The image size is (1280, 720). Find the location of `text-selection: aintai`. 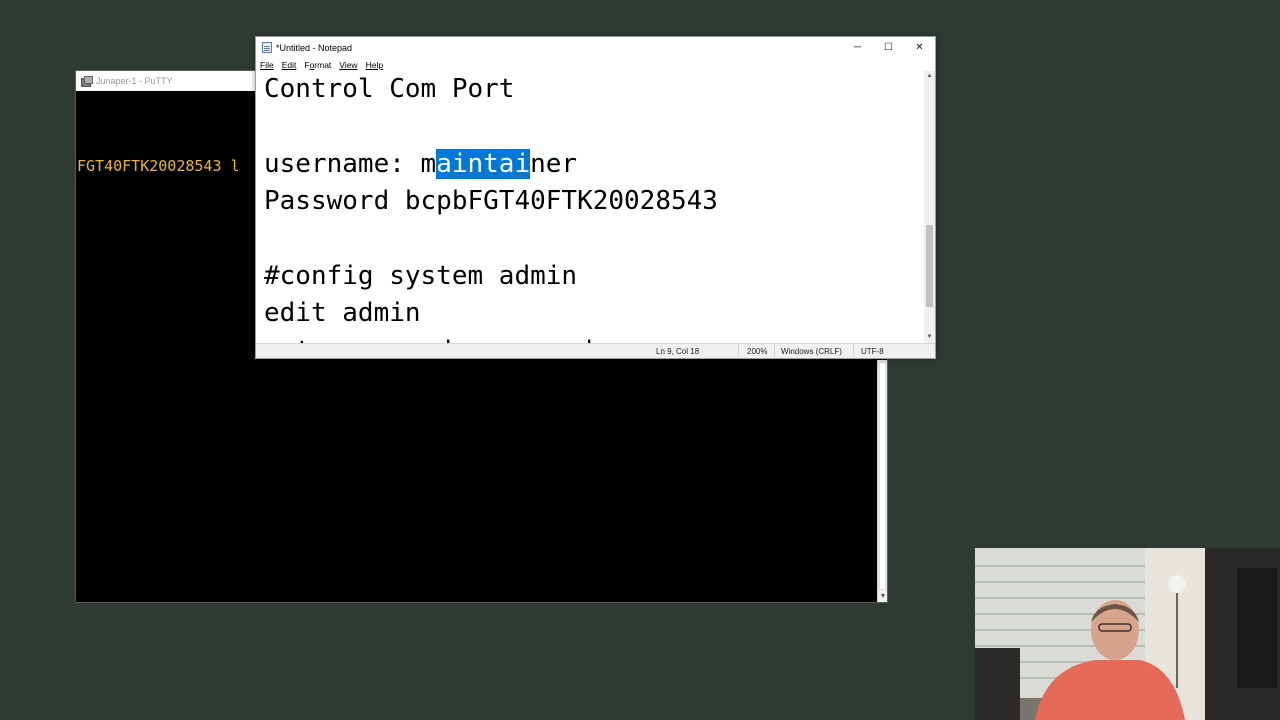

text-selection: aintai is located at coordinates (483, 163).